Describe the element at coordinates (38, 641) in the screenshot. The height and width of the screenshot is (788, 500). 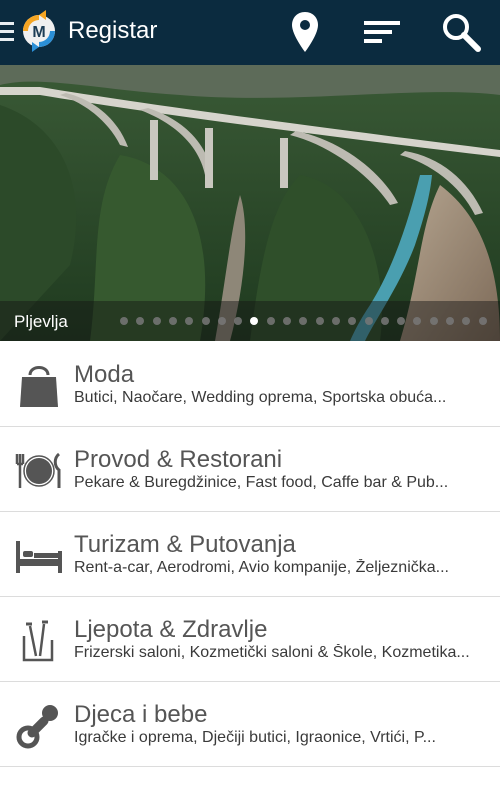
I see `toothbrush-icon` at that location.